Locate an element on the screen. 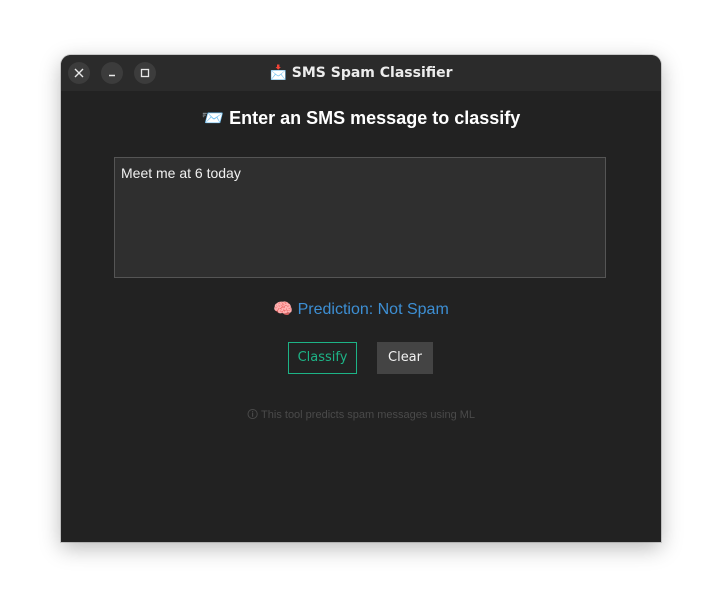  sms-message-input is located at coordinates (360, 217).